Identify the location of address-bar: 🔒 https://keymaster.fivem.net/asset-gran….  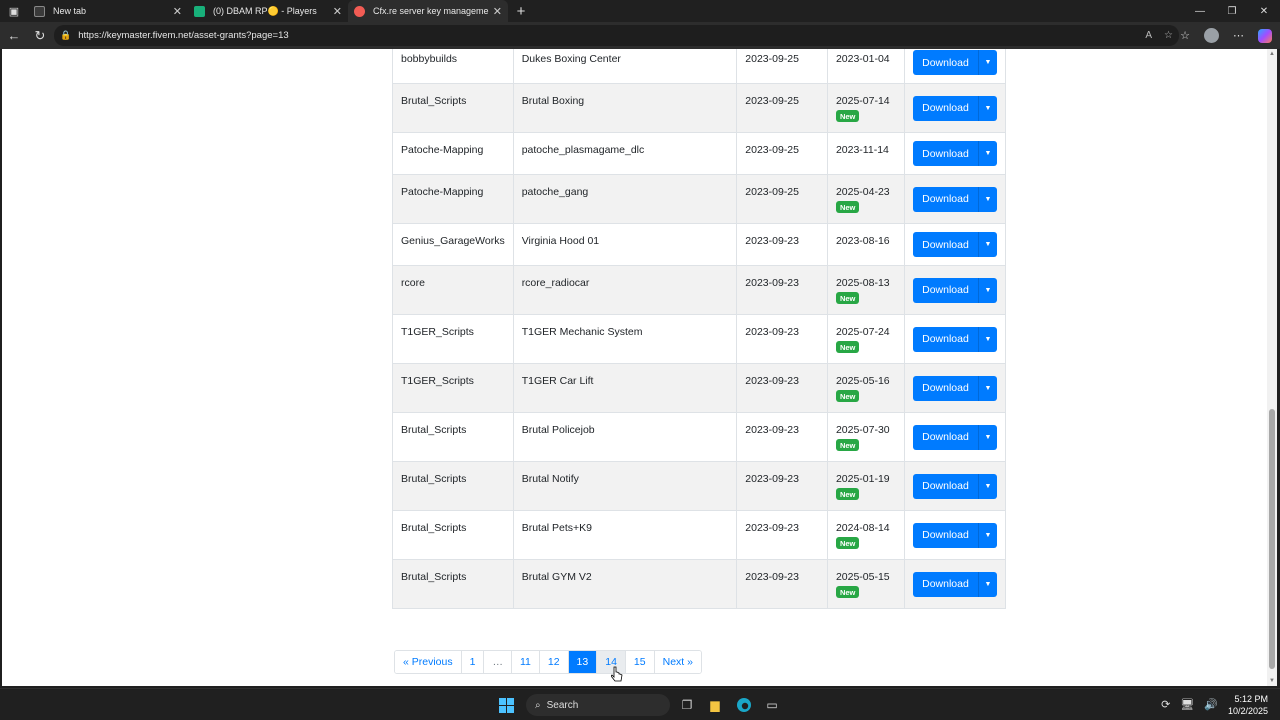
(616, 35).